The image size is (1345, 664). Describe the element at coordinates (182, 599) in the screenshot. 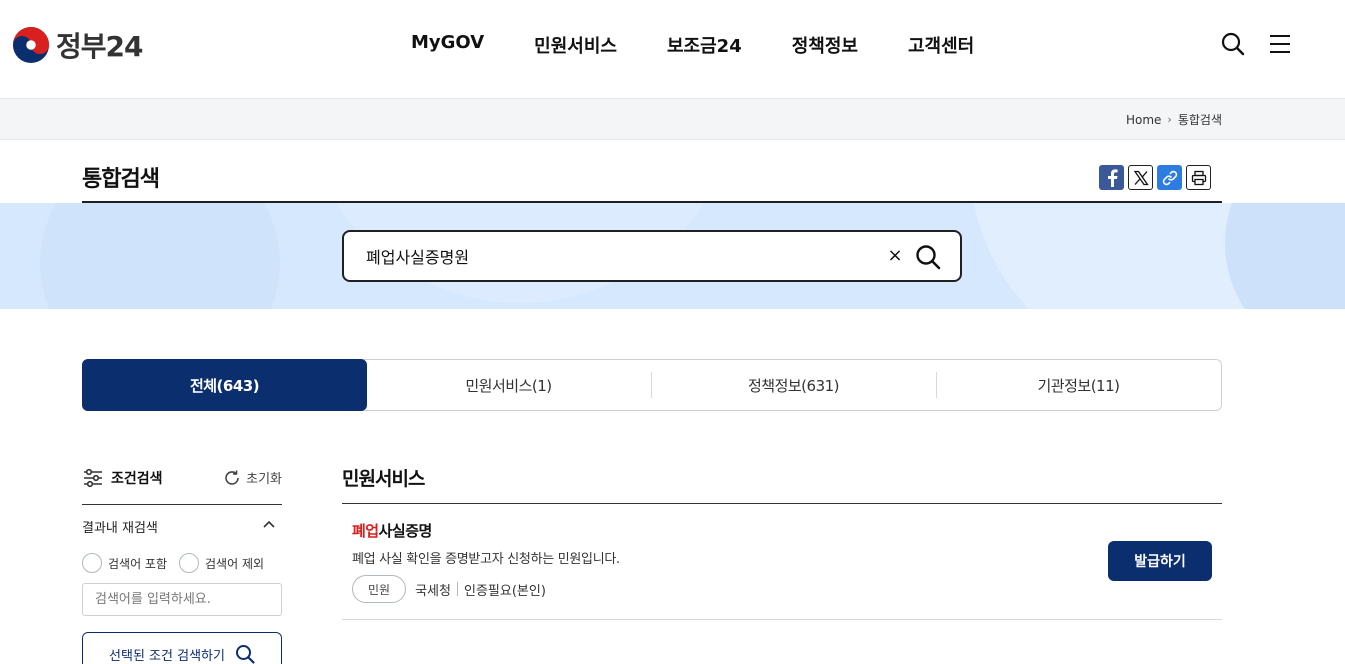

I see `refine-search-input` at that location.